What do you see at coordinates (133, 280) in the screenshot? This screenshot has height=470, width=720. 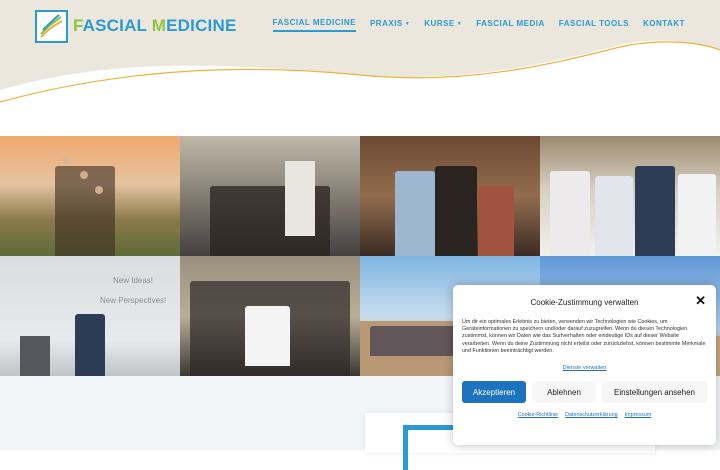 I see `slide-text-new-ideas: New Ideas!` at bounding box center [133, 280].